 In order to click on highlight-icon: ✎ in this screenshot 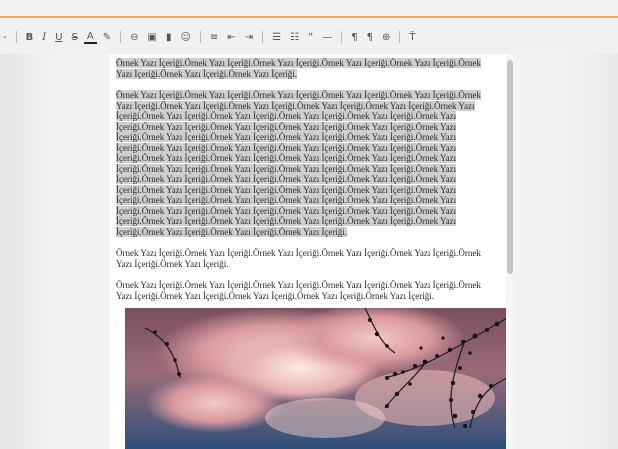, I will do `click(107, 37)`.